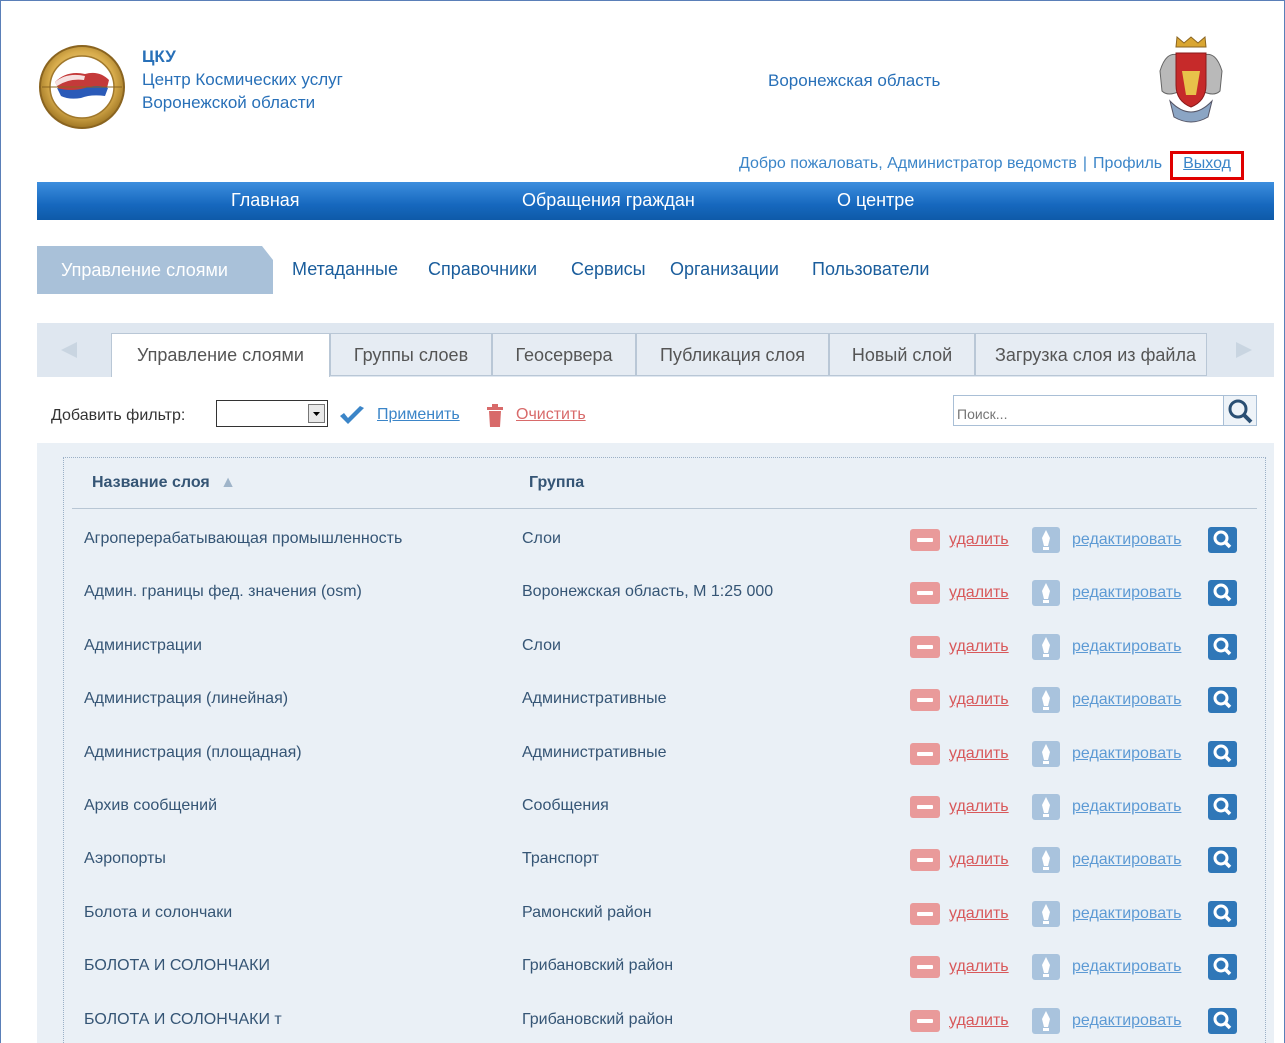  Describe the element at coordinates (186, 699) in the screenshot. I see `layer-name: Администрация (линейная)` at that location.